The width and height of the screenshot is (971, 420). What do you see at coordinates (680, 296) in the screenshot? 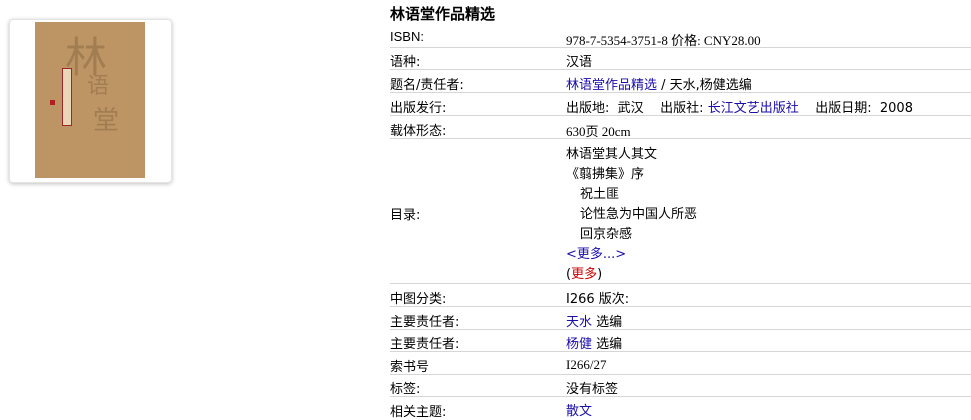
I see `clc-row: 中图分类: I266 版次:` at bounding box center [680, 296].